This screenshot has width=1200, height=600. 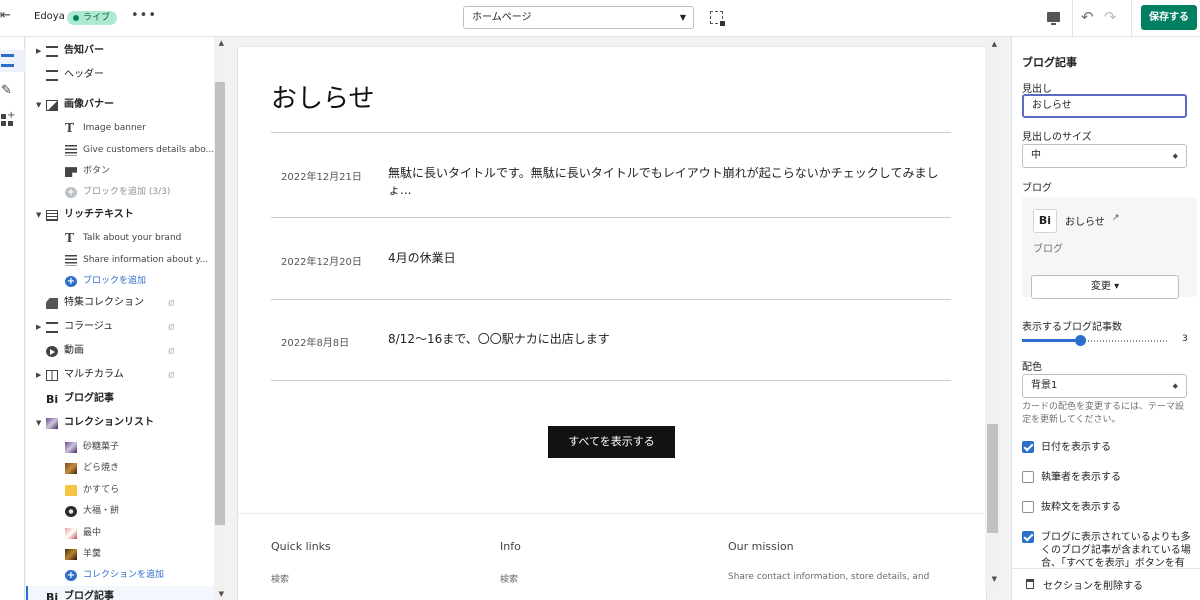 What do you see at coordinates (120, 327) in the screenshot?
I see `tree-item-collage: ▶ コラージュ ø` at bounding box center [120, 327].